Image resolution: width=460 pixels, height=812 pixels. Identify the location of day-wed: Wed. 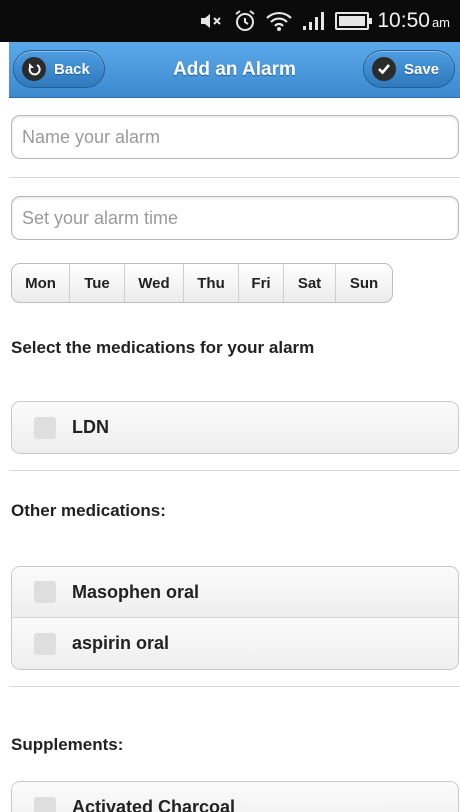
(154, 283).